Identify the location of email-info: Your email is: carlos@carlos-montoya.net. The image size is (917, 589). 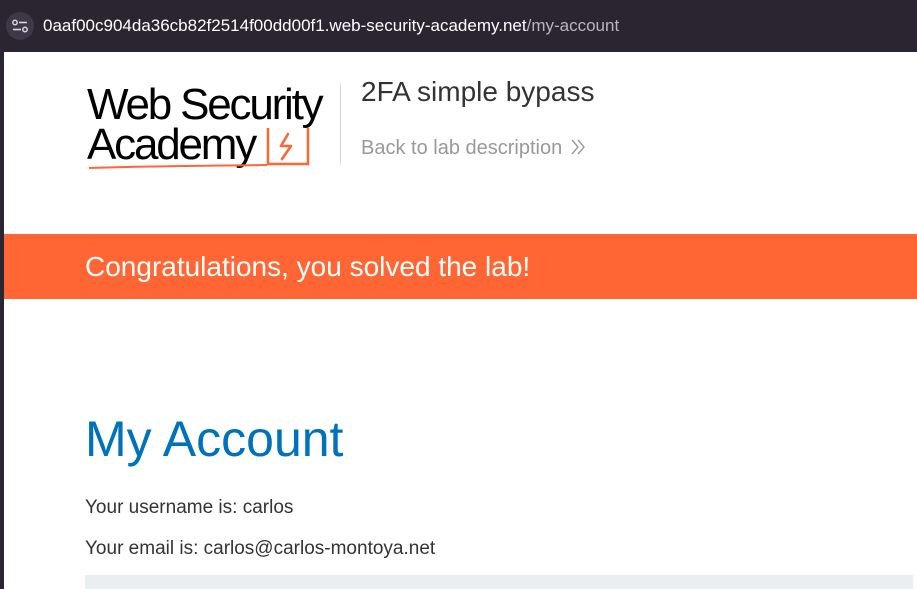
(260, 548).